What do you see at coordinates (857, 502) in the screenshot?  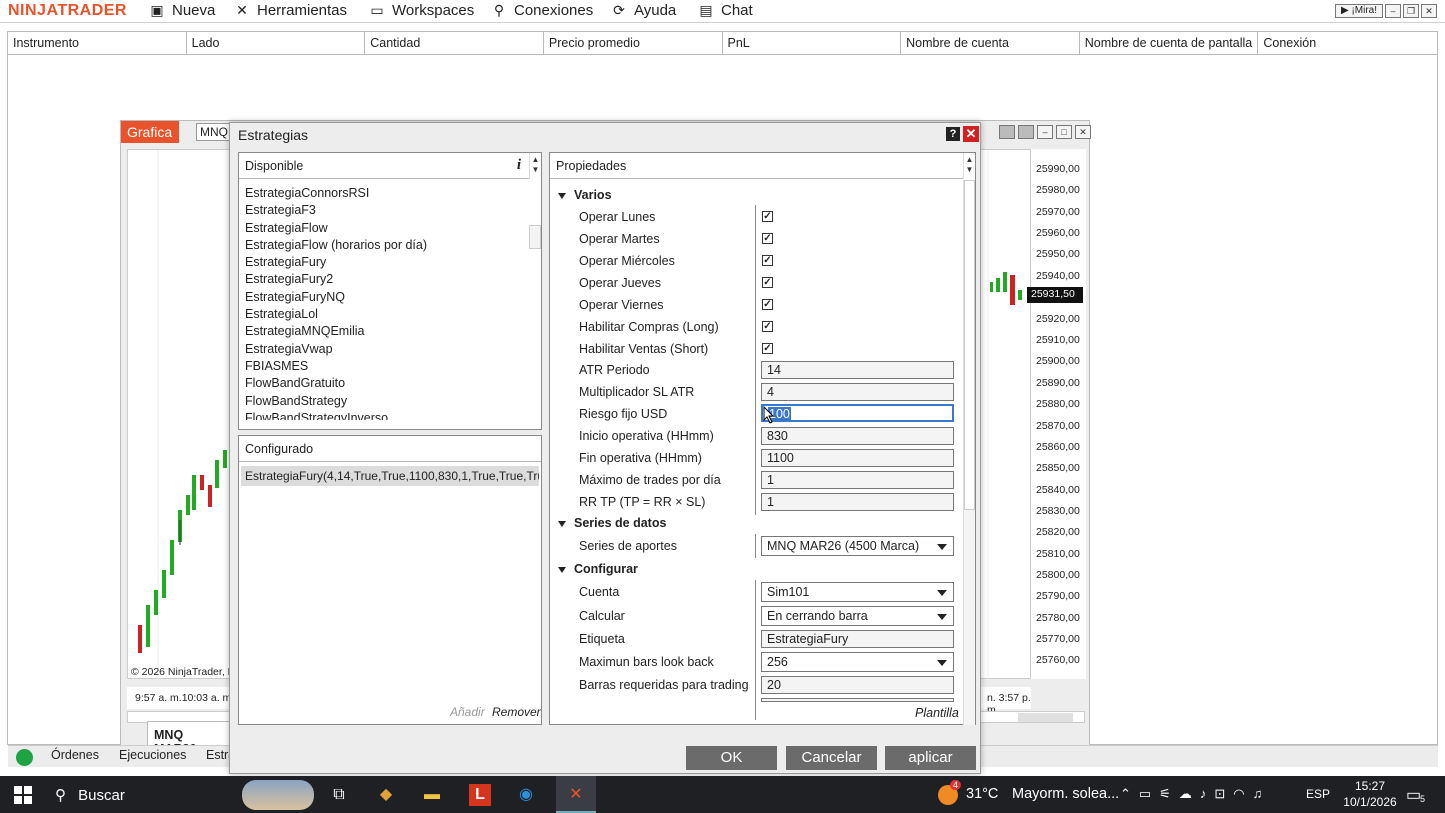 I see `rr-tp-input: 1` at bounding box center [857, 502].